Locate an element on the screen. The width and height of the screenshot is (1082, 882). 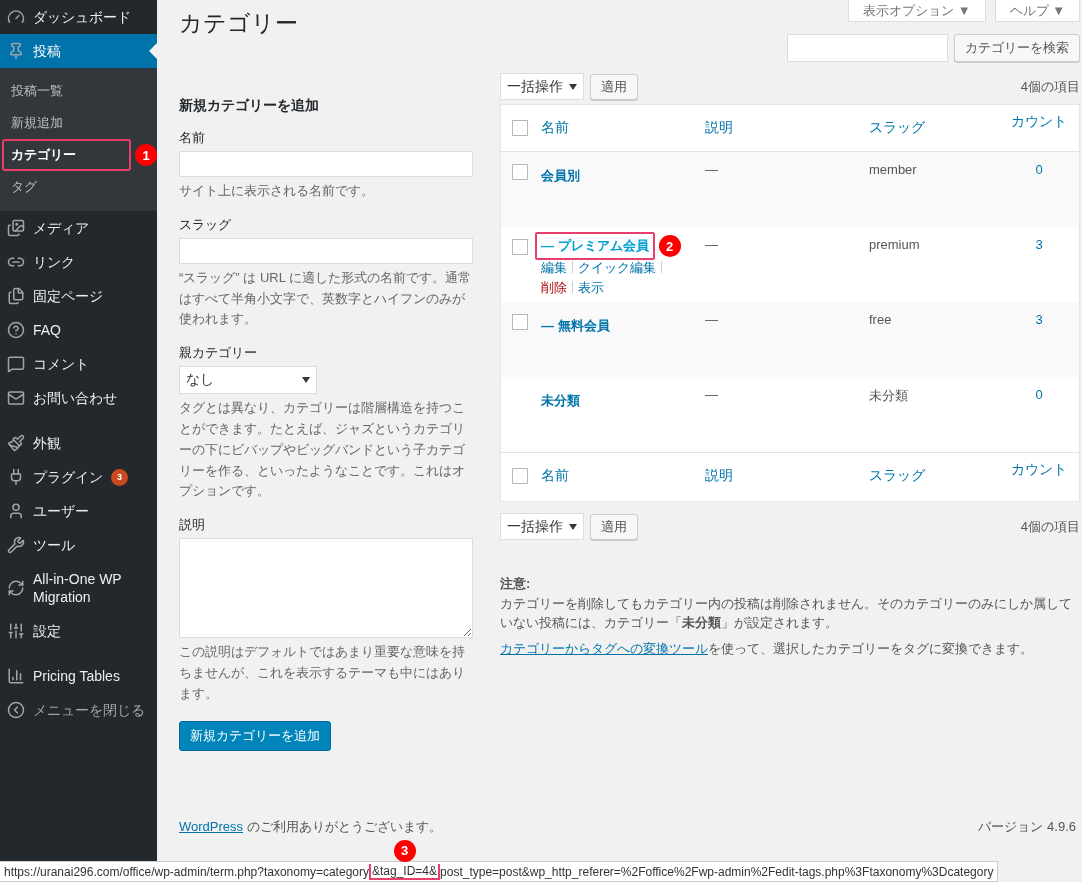
menu-item: コメント is located at coordinates (78, 364).